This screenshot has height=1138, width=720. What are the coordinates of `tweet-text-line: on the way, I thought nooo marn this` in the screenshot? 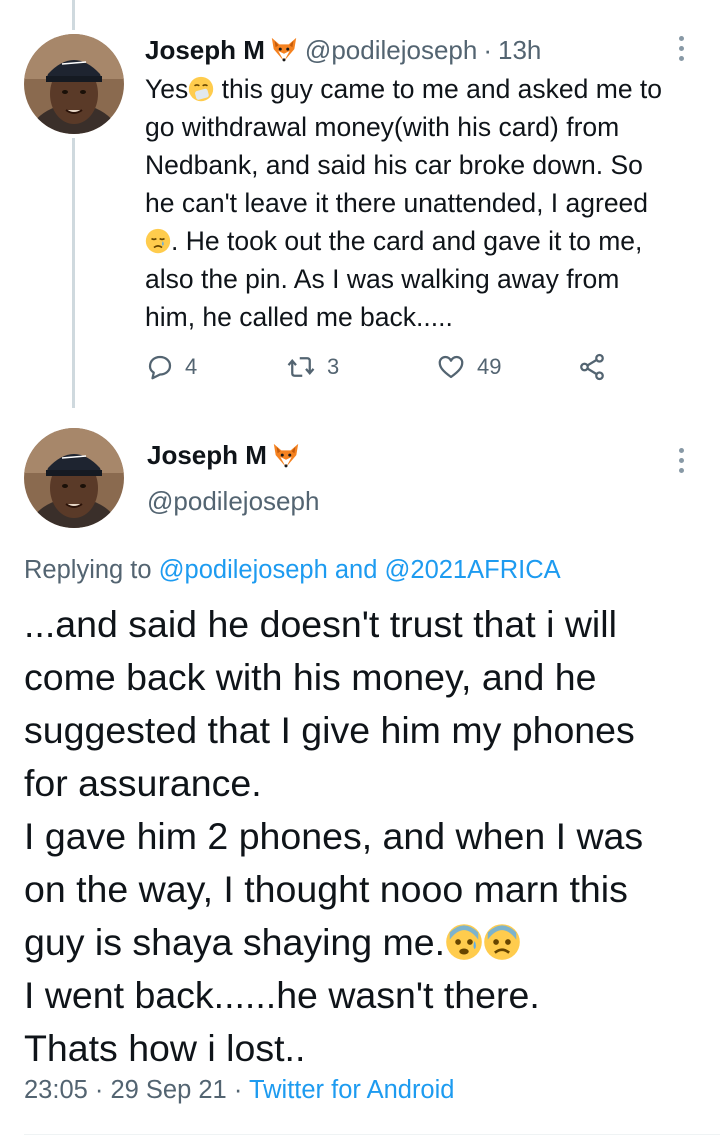 It's located at (326, 889).